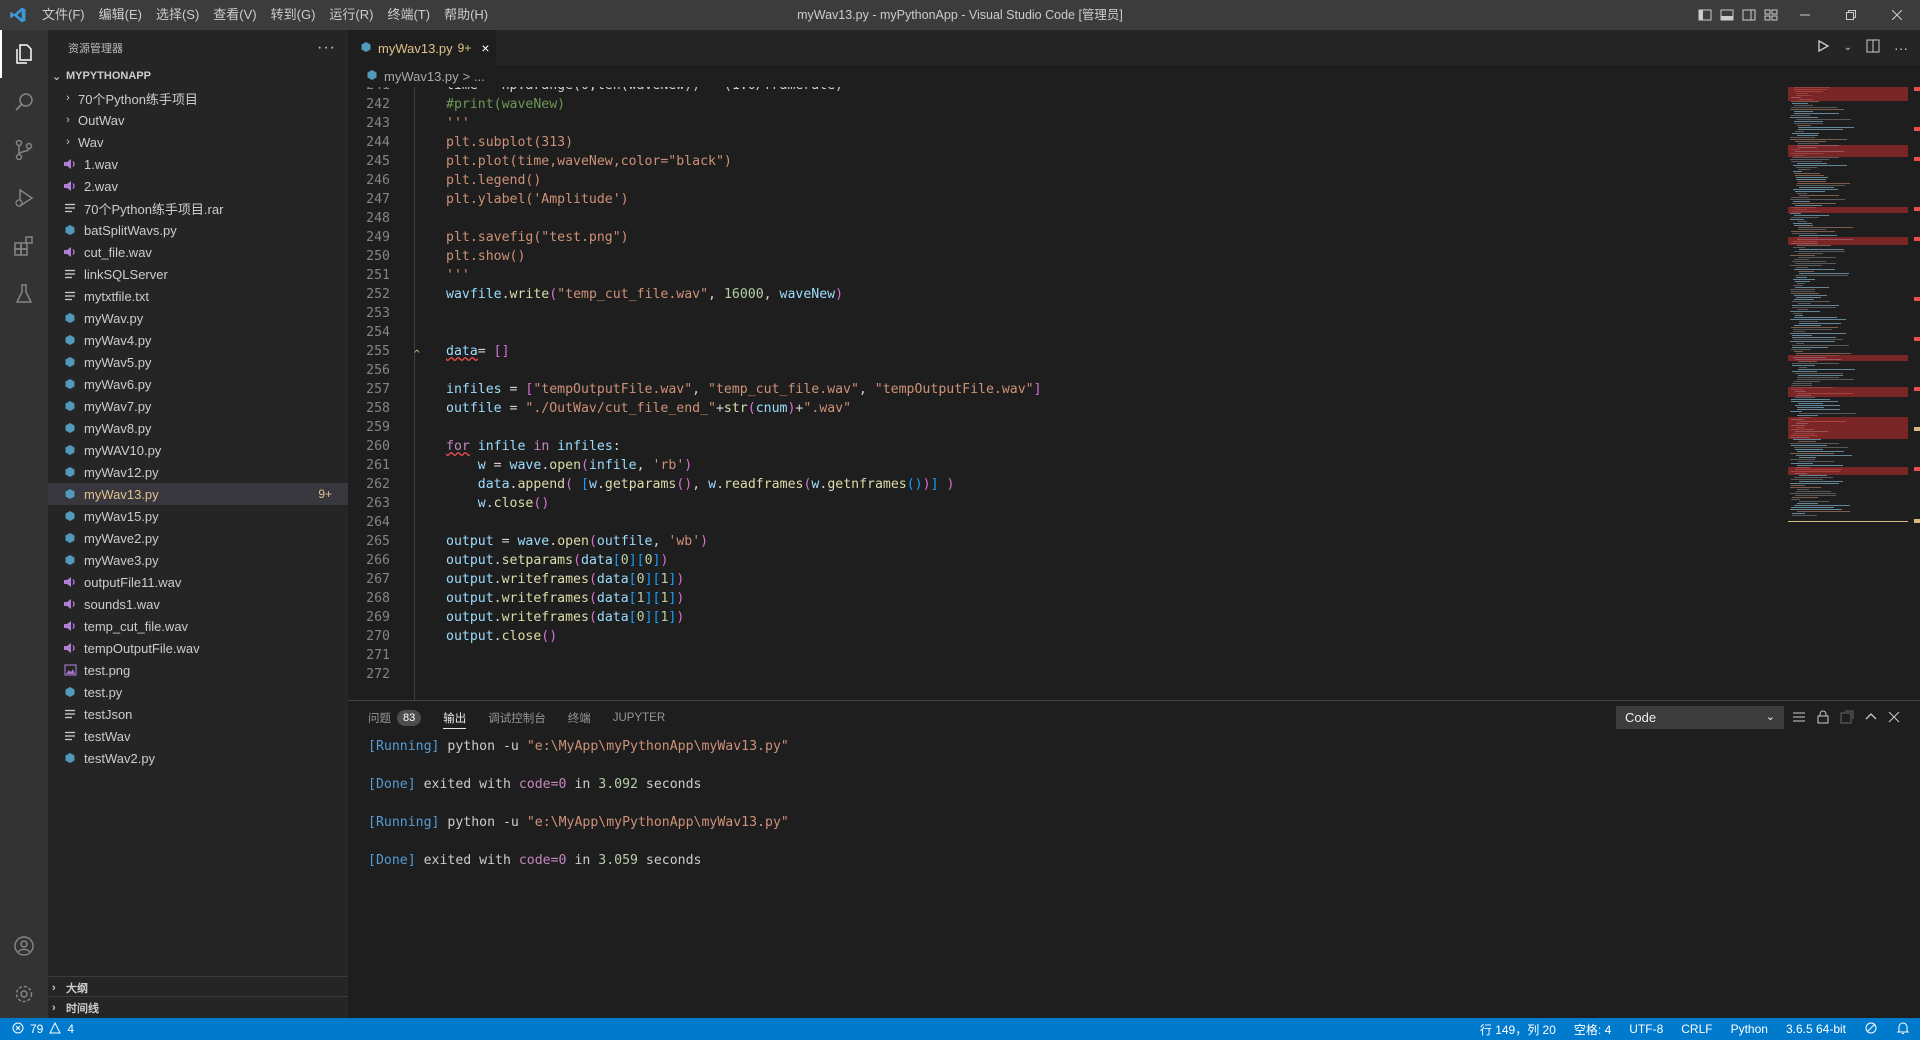 Image resolution: width=1920 pixels, height=1040 pixels. Describe the element at coordinates (1816, 1029) in the screenshot. I see `python-interpreter: 3.6.5 64-bit` at that location.